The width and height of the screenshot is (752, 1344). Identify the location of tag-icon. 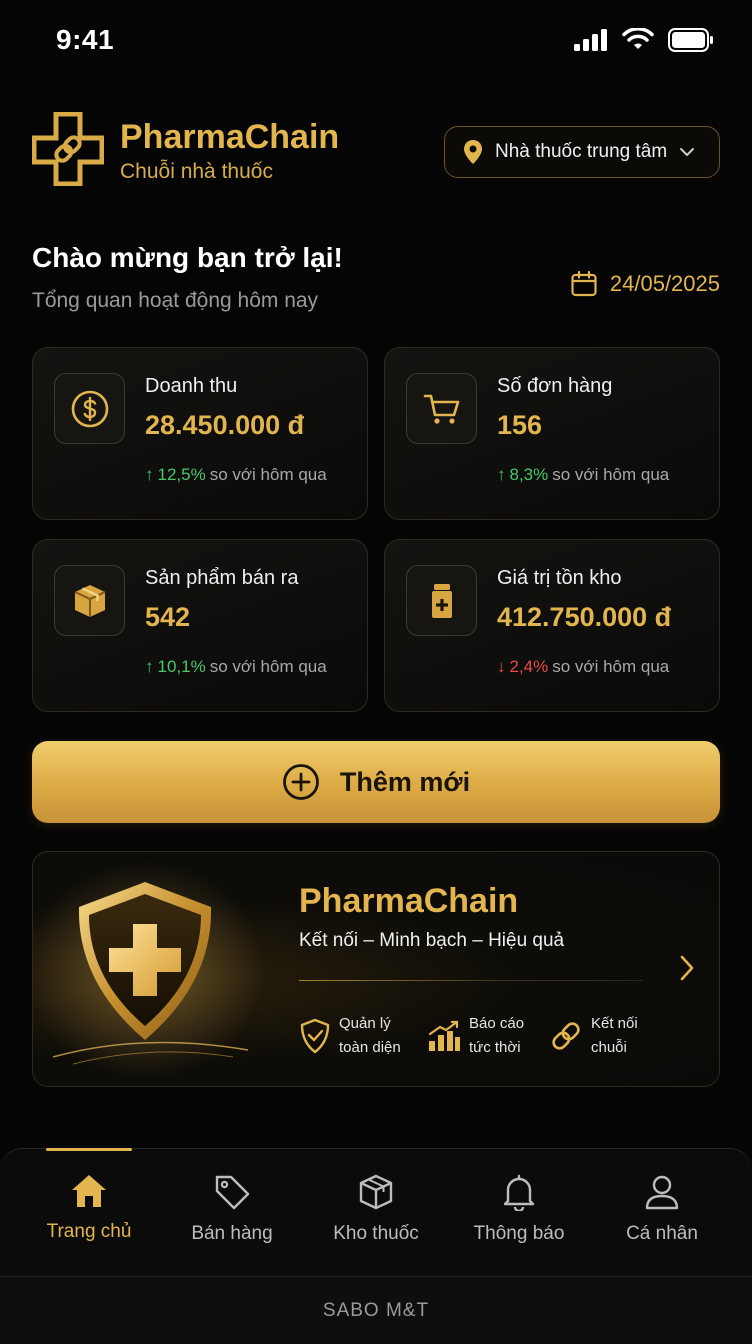
(232, 1192).